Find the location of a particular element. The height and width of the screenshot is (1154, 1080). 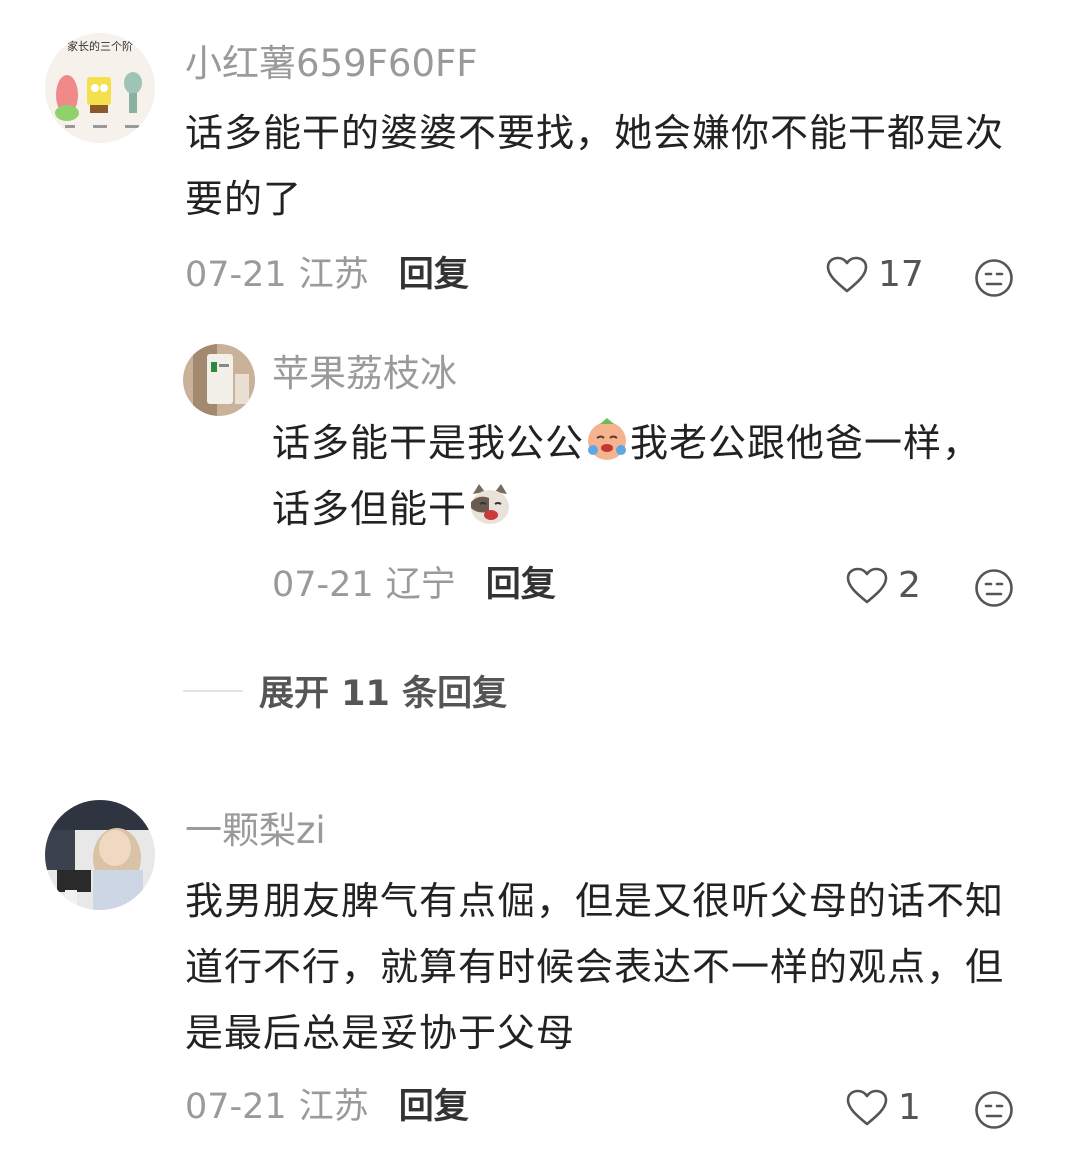

expand-replies-button: 展开 11 条回复 is located at coordinates (345, 690).